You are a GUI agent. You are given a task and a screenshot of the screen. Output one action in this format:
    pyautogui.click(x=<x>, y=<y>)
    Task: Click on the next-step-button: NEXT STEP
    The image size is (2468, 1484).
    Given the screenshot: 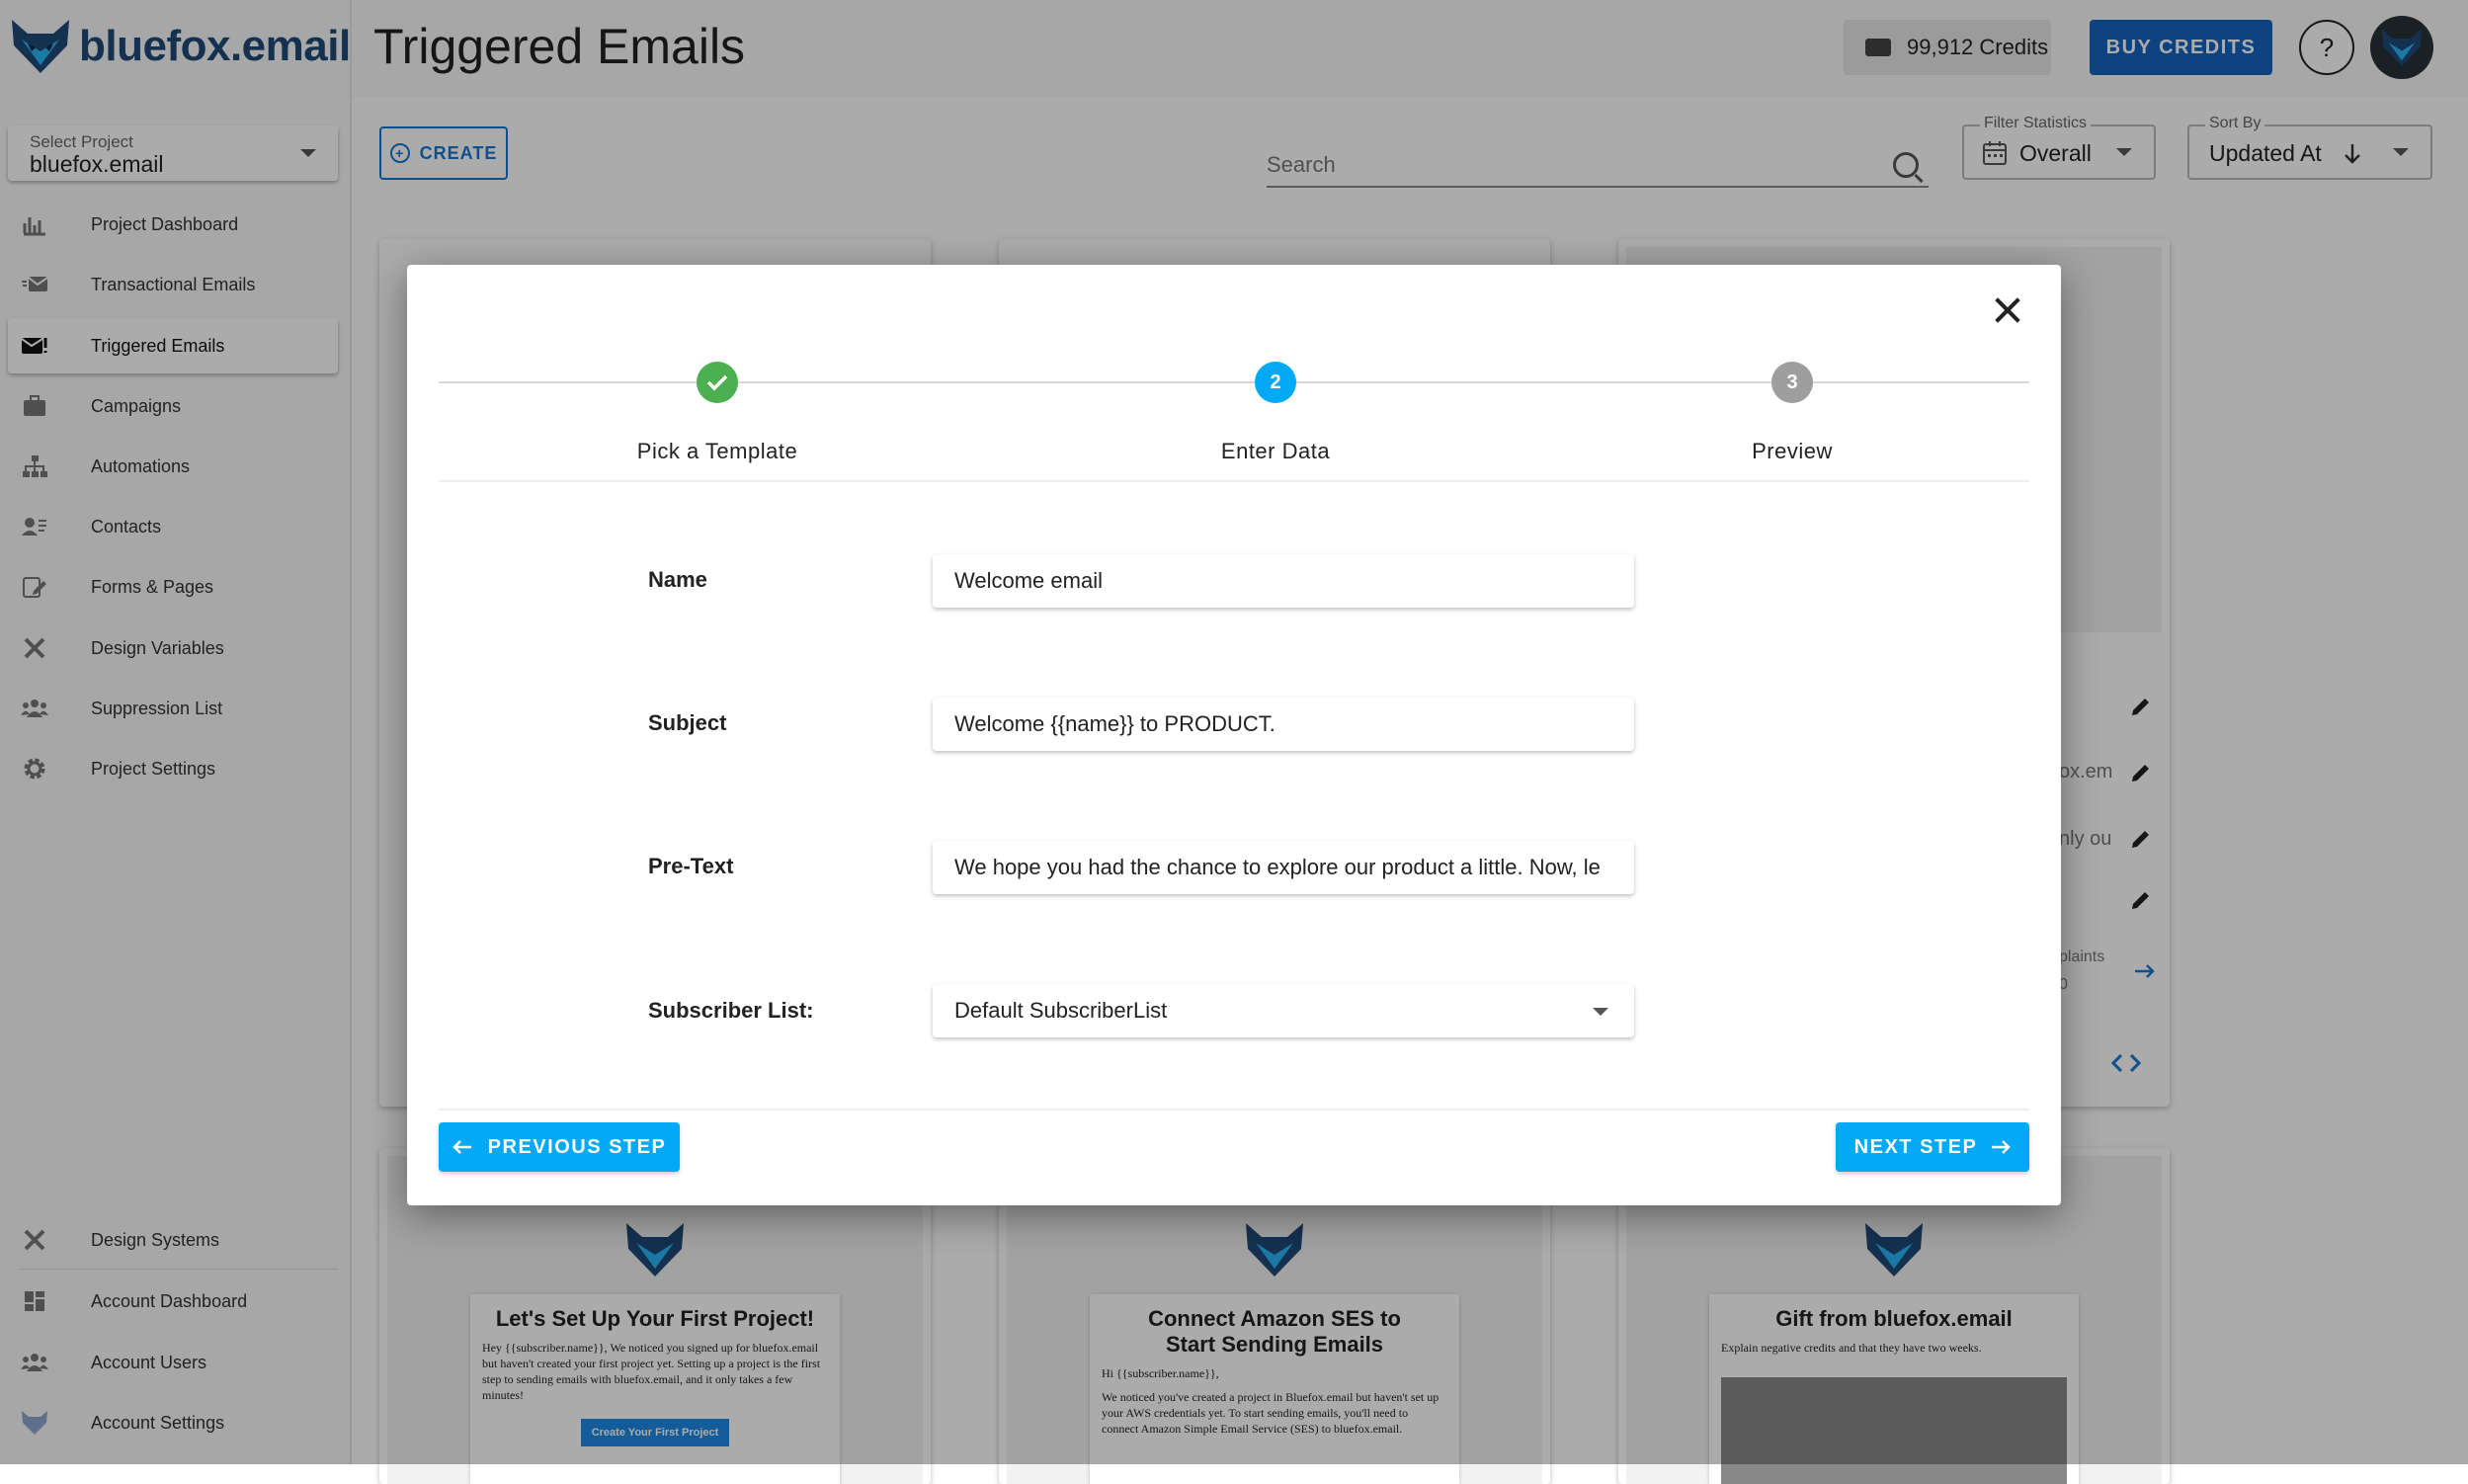 What is the action you would take?
    pyautogui.click(x=1932, y=1147)
    